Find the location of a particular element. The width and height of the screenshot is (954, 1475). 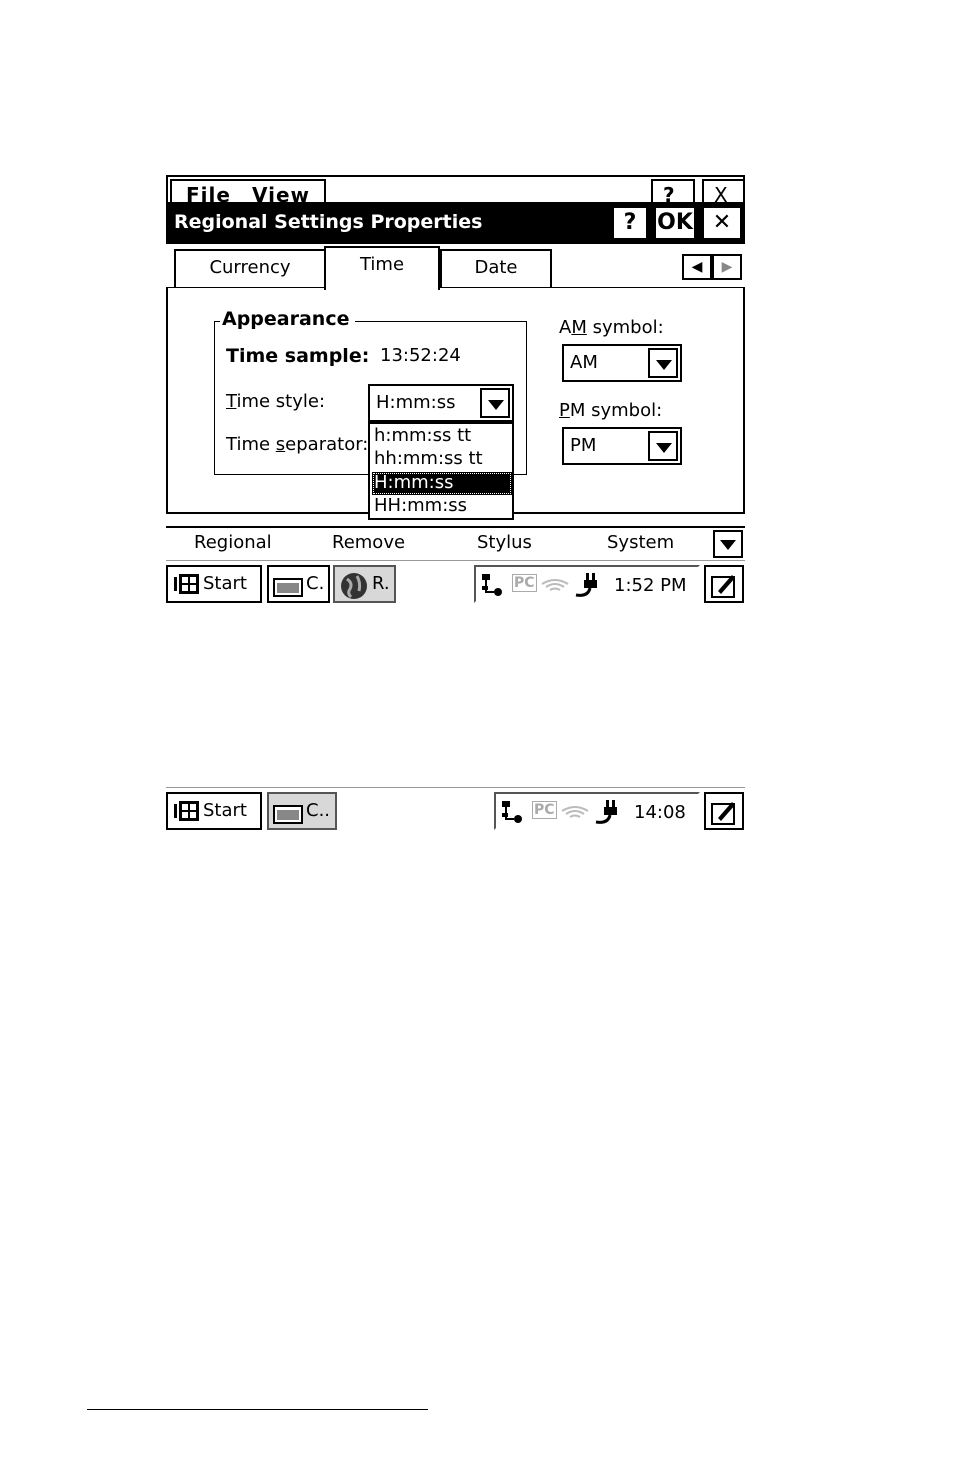

taskbar-clock: 1:52 PM is located at coordinates (650, 585).